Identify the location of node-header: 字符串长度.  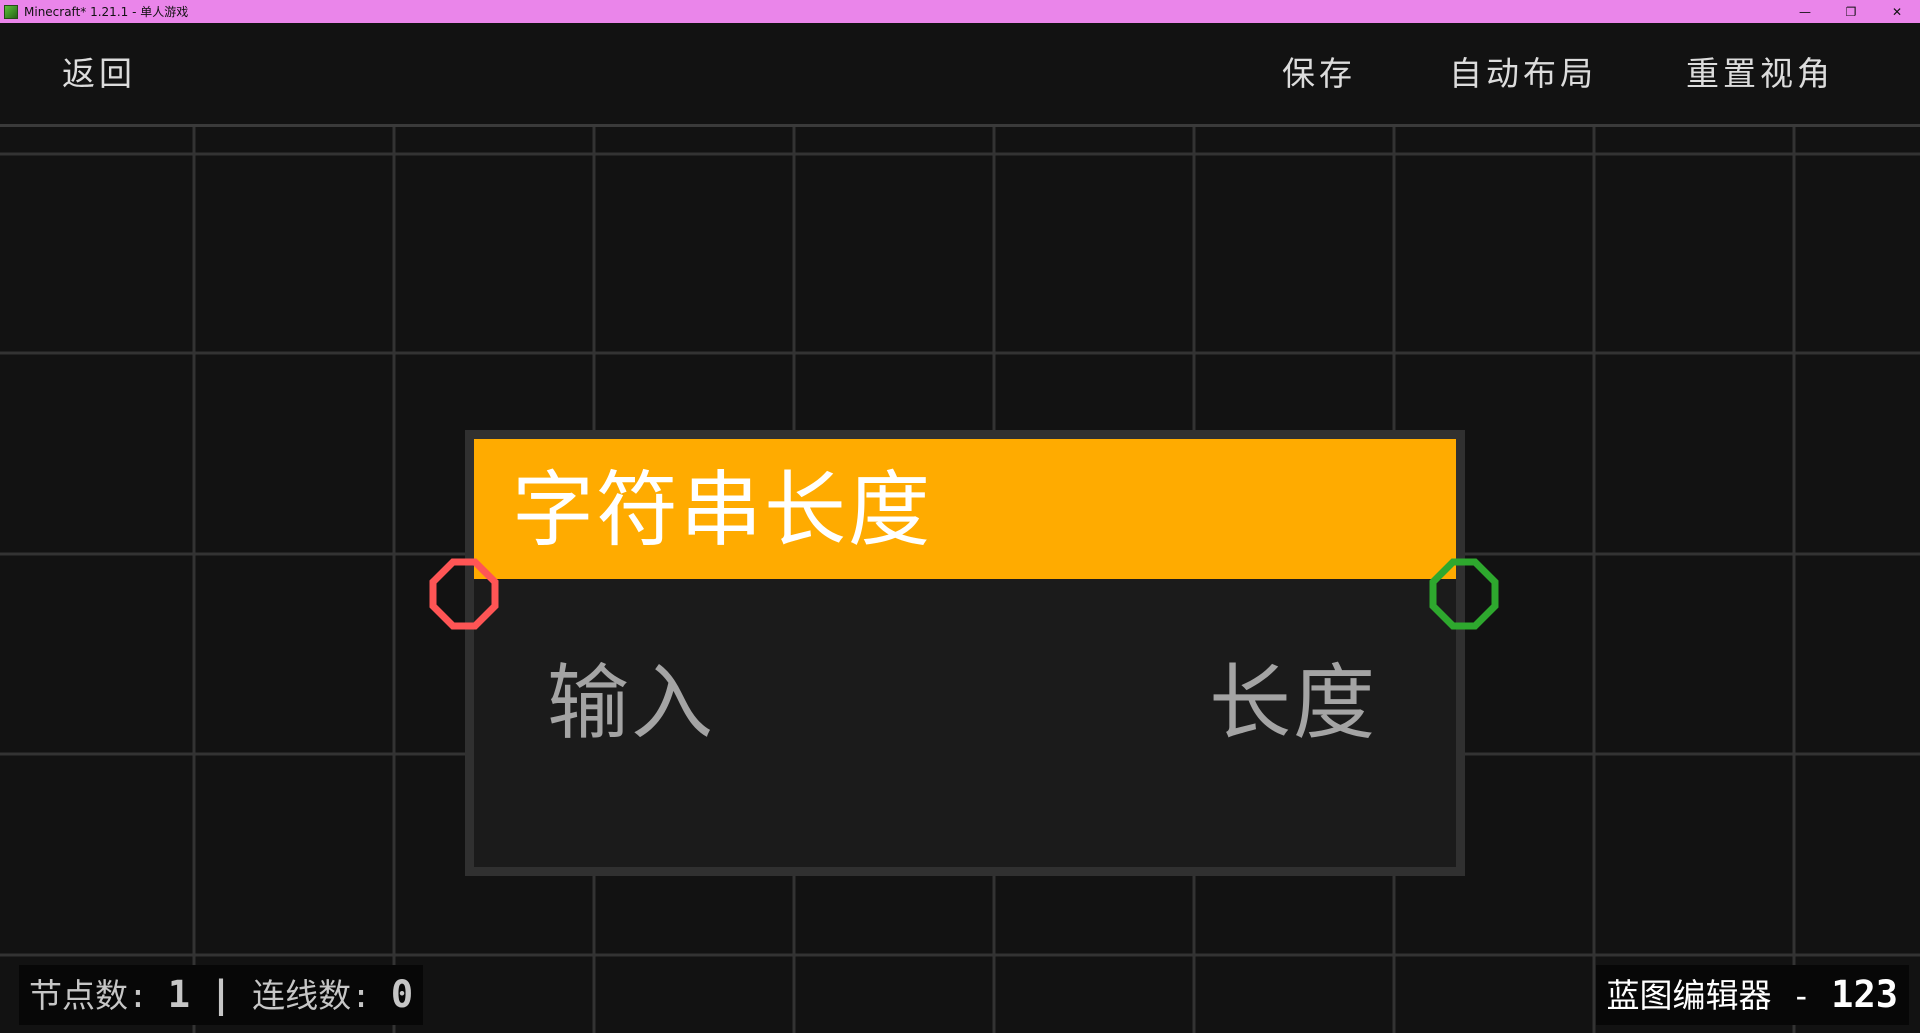
(965, 509).